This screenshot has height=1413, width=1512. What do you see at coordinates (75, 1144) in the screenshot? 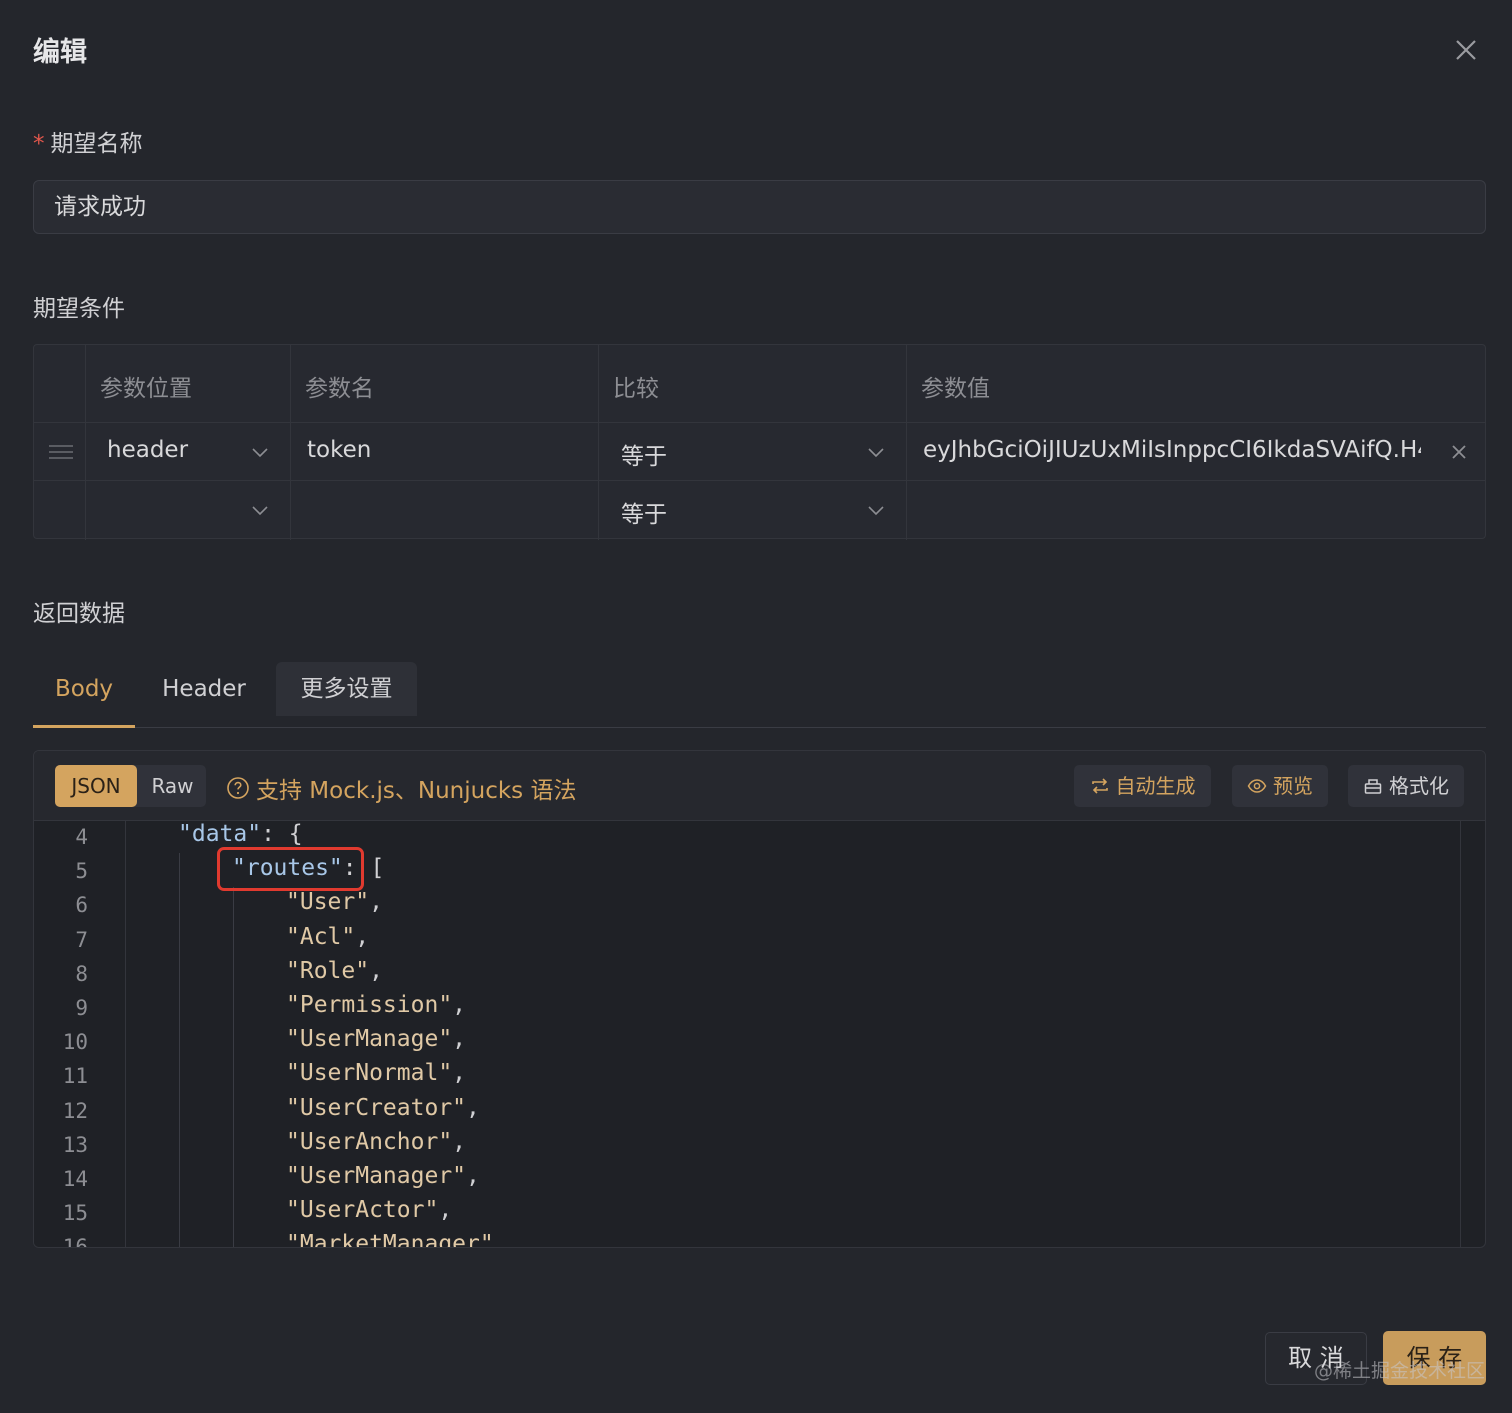
I see `line-number: 13` at bounding box center [75, 1144].